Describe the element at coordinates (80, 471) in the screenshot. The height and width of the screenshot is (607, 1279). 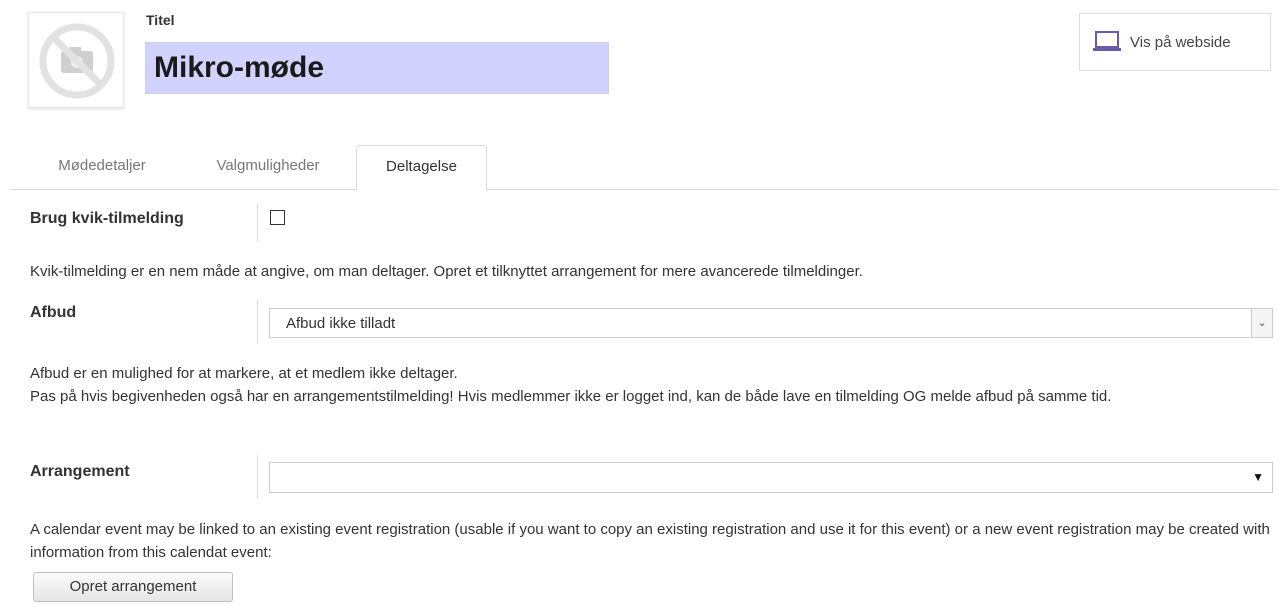
I see `event-label: Arrangement` at that location.